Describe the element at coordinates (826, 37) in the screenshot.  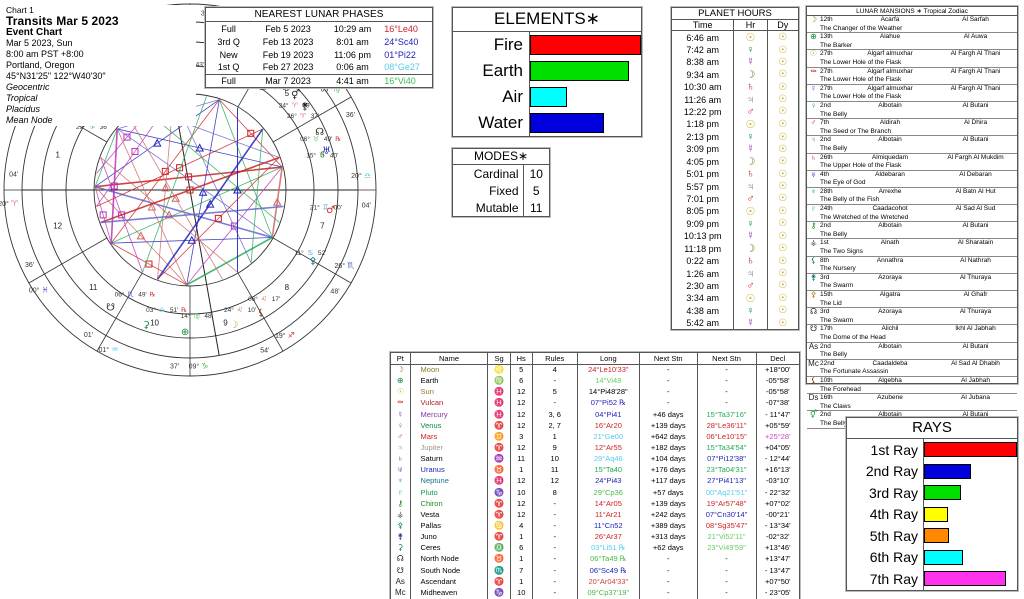
I see `lunar-mansion-number: 13th` at that location.